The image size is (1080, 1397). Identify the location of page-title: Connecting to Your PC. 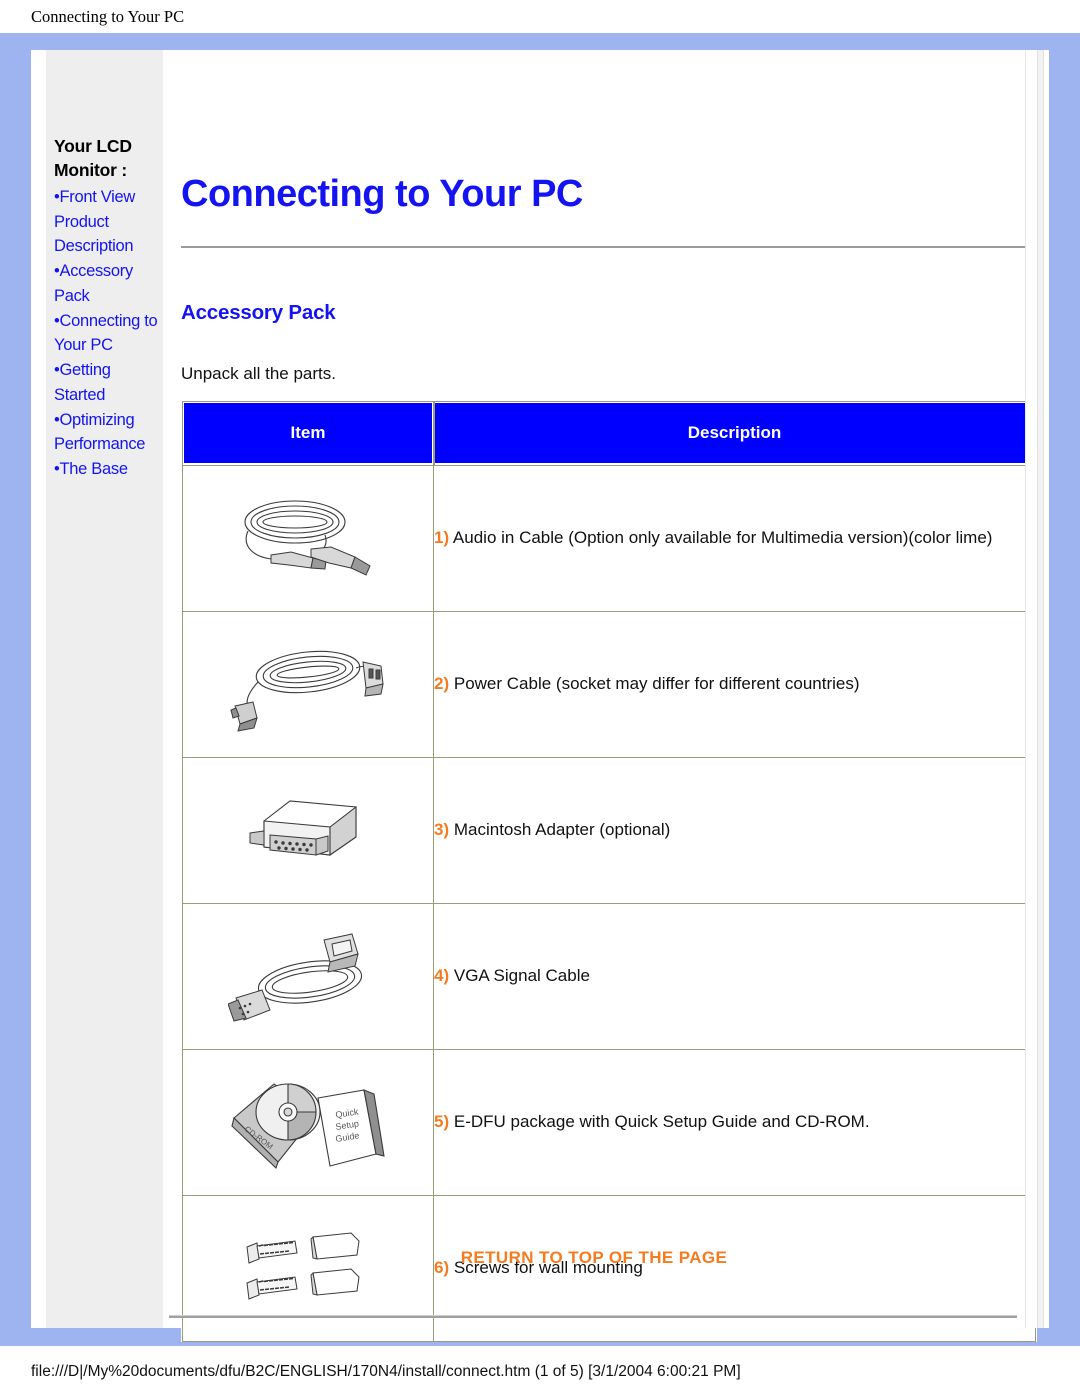
(382, 194).